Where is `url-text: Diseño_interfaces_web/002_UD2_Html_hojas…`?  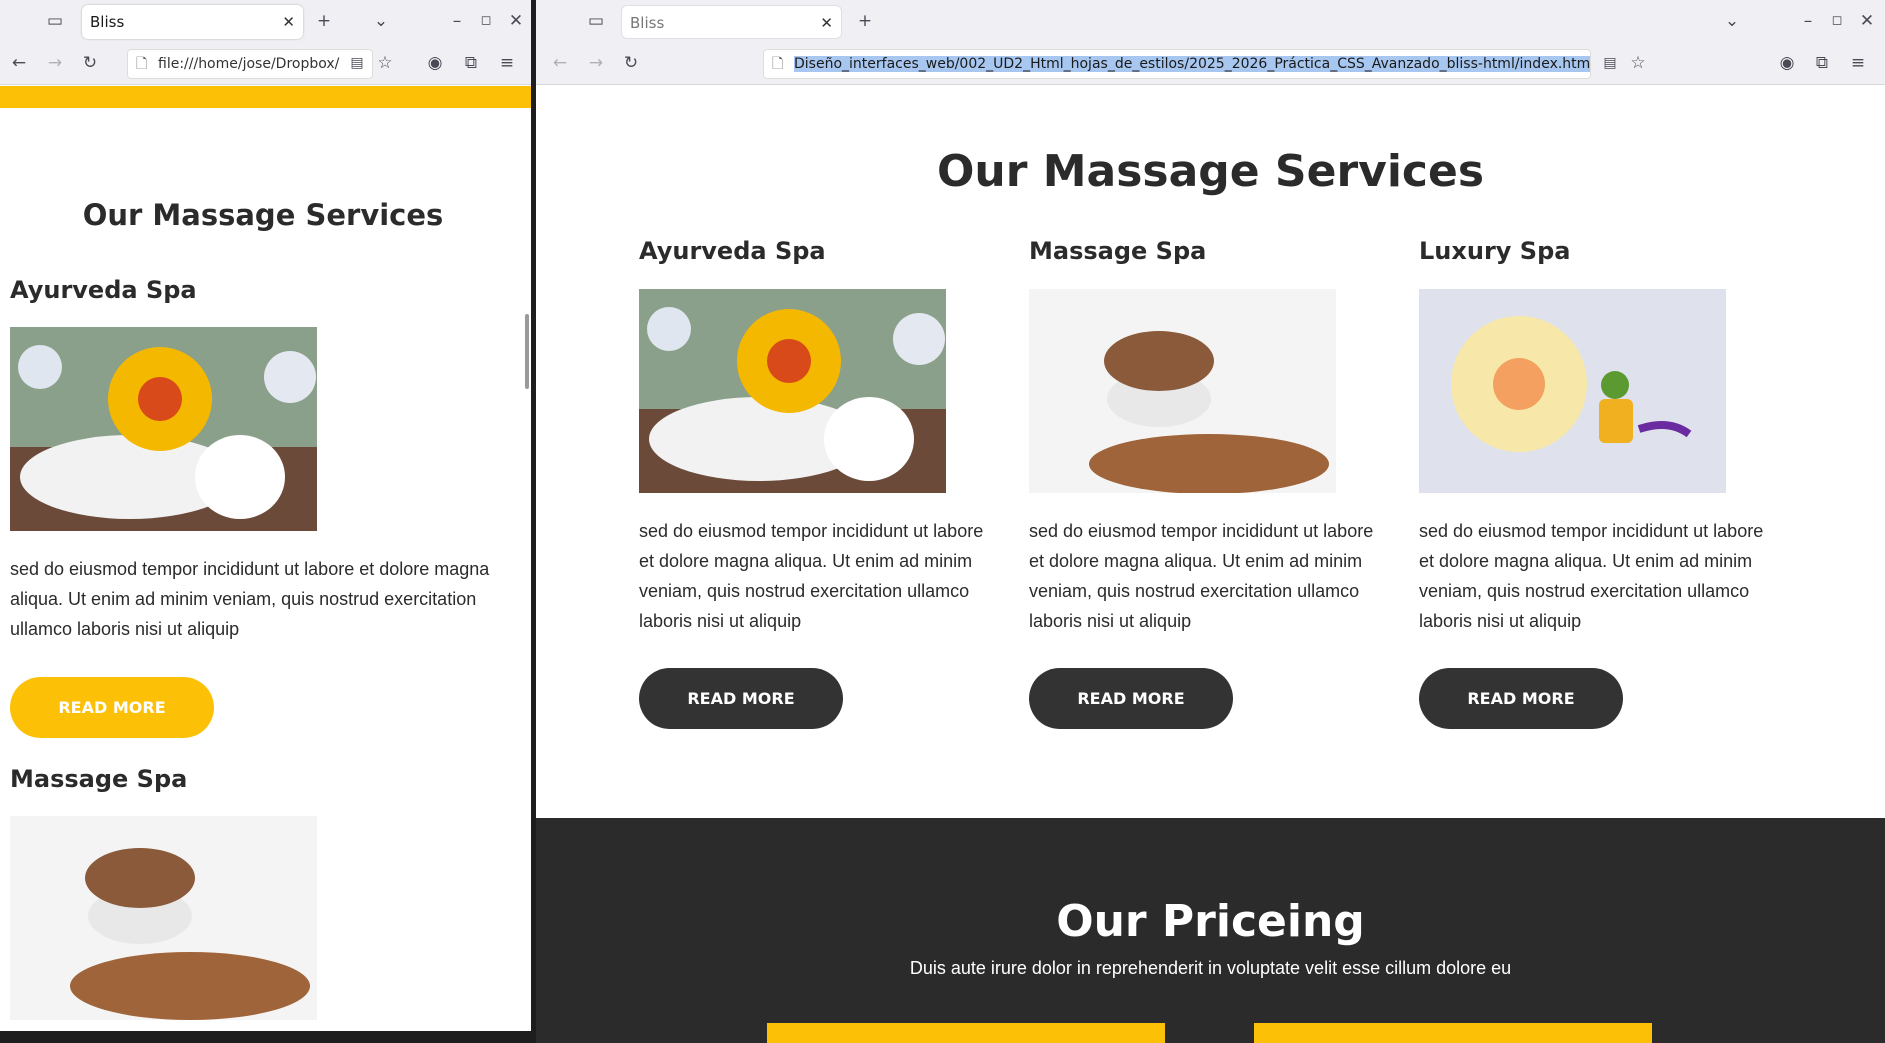
url-text: Diseño_interfaces_web/002_UD2_Html_hojas… is located at coordinates (1192, 64).